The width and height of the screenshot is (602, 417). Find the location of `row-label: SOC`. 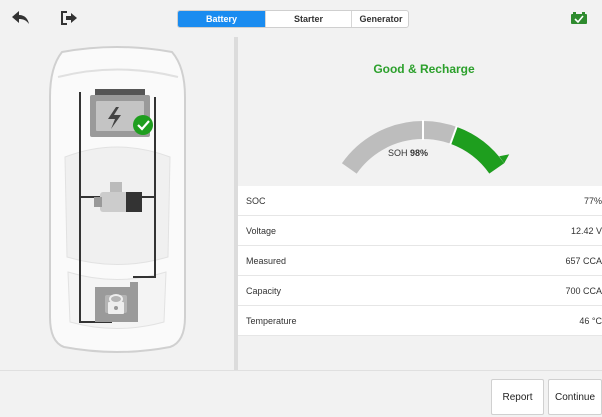

row-label: SOC is located at coordinates (256, 200).